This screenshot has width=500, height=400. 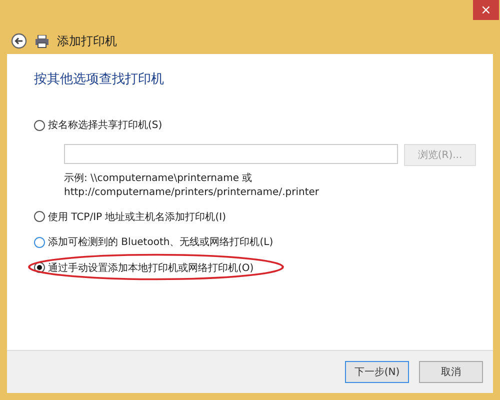 I want to click on close-button: ×, so click(x=486, y=10).